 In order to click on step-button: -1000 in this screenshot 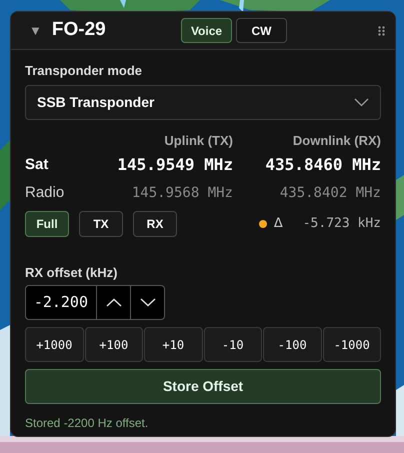, I will do `click(351, 344)`.